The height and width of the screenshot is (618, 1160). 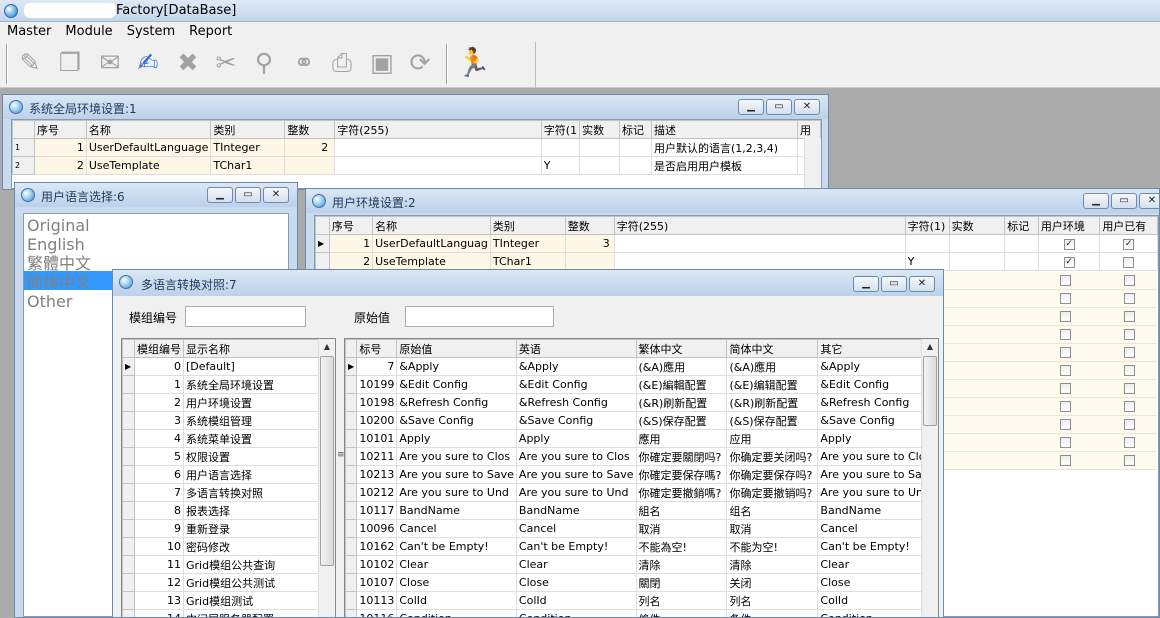 What do you see at coordinates (772, 348) in the screenshot?
I see `column-header: 简体中文` at bounding box center [772, 348].